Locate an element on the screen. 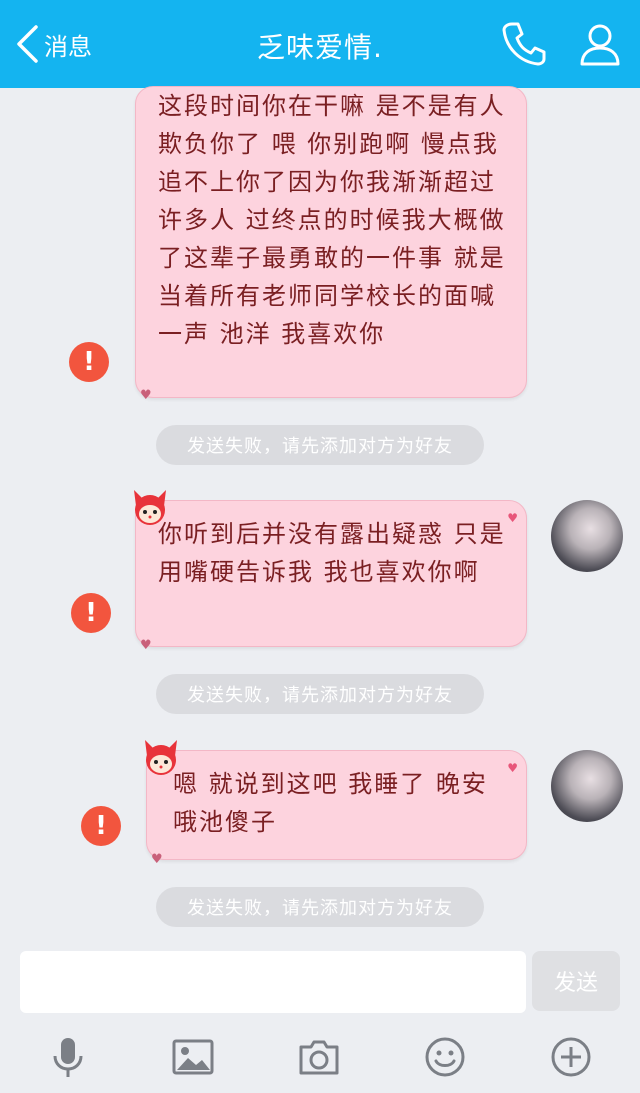  send-button: 发送 is located at coordinates (576, 981).